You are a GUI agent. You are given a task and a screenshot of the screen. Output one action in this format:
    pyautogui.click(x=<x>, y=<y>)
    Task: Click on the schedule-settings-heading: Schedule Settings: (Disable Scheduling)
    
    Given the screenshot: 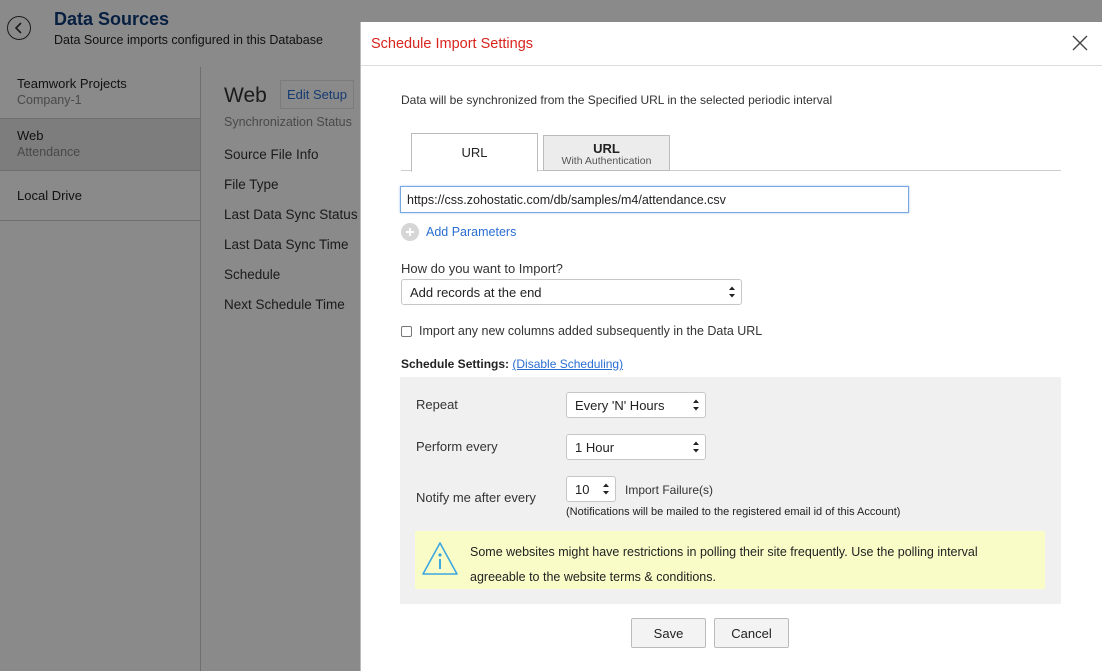 What is the action you would take?
    pyautogui.click(x=512, y=364)
    